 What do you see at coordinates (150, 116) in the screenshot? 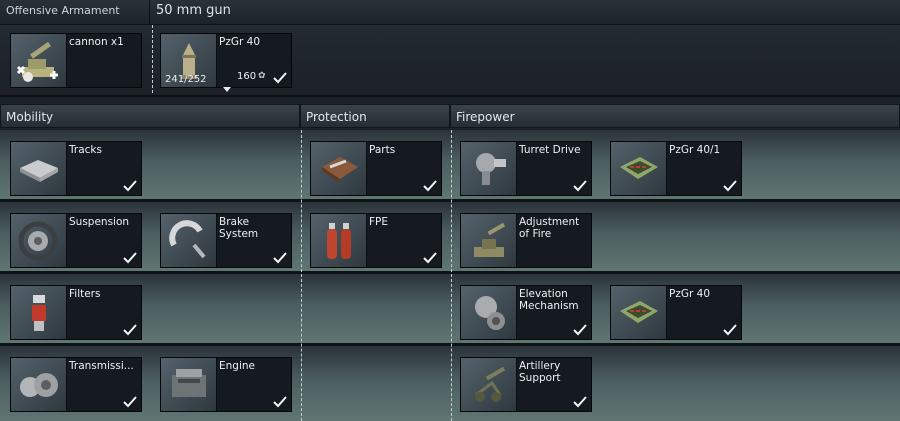
I see `section-mobility: Mobility` at bounding box center [150, 116].